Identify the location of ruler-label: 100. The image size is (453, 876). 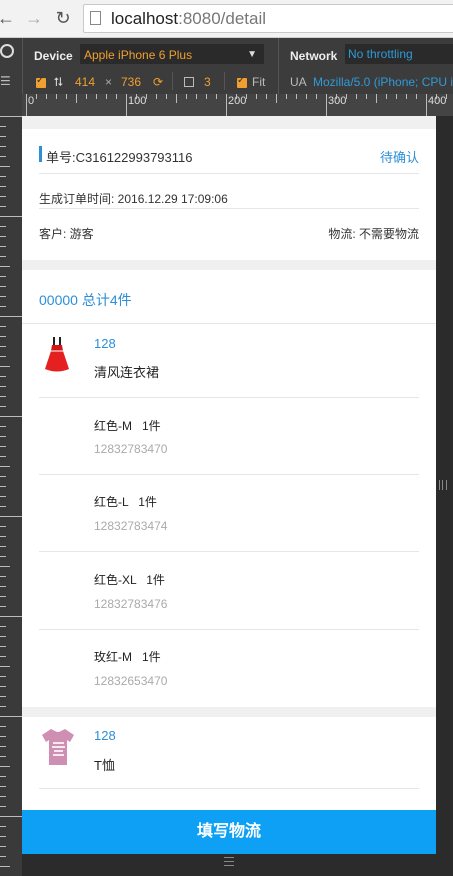
(137, 101).